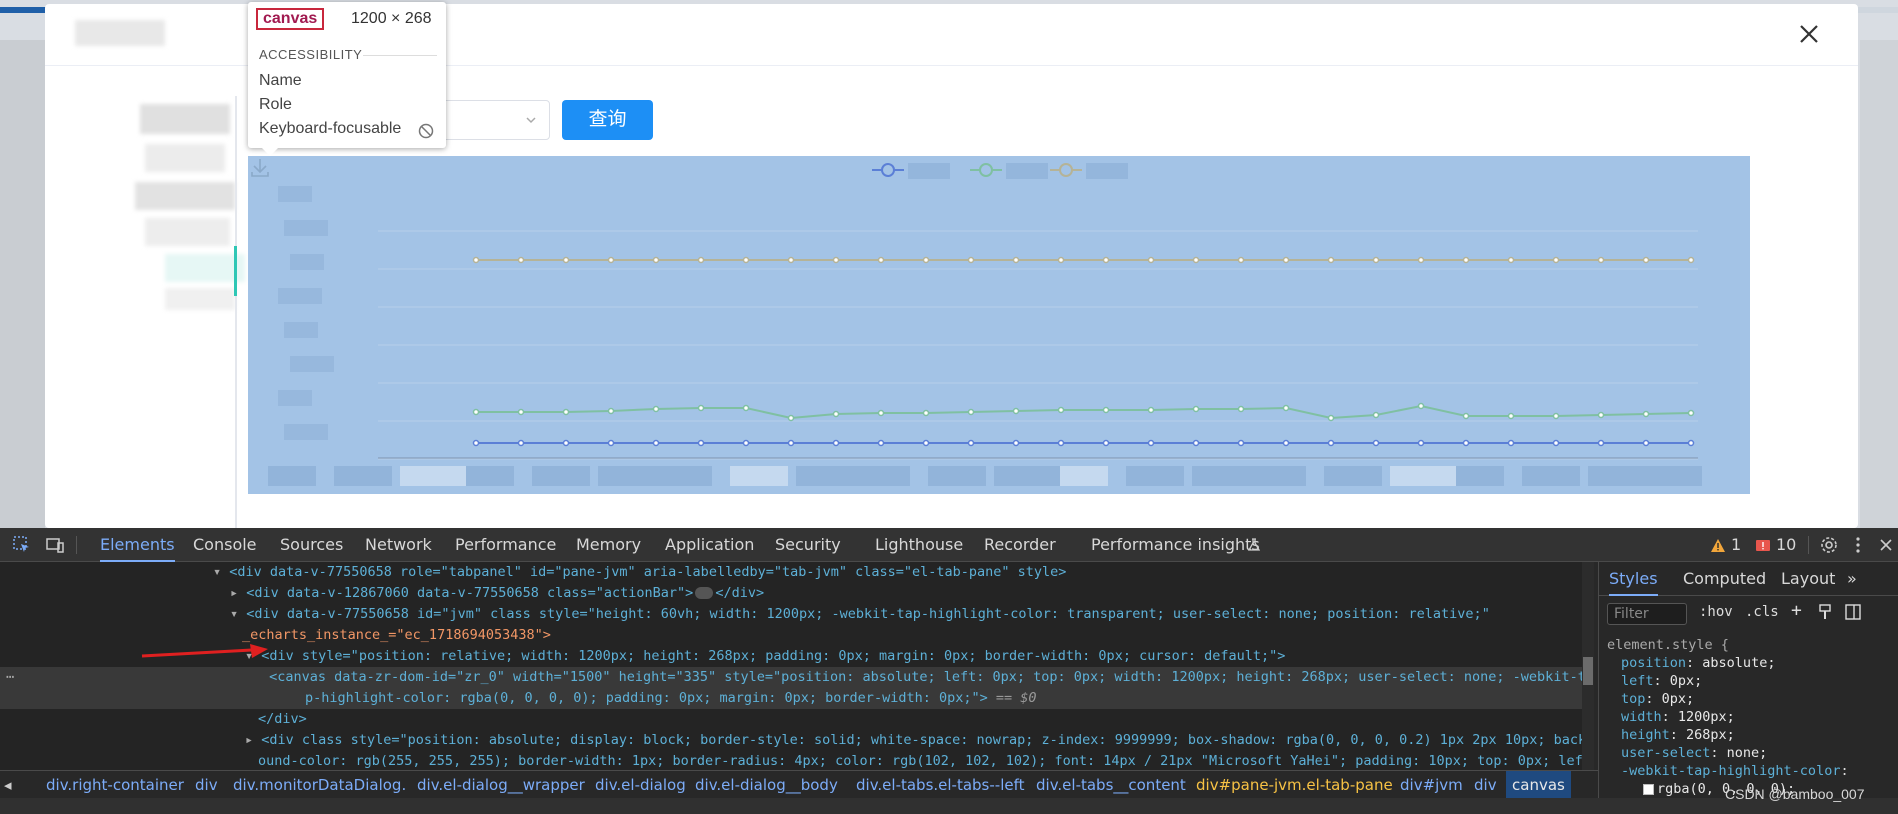  Describe the element at coordinates (1735, 771) in the screenshot. I see `style-prop-tap-color: -webkit-tap-highlight-color:` at that location.